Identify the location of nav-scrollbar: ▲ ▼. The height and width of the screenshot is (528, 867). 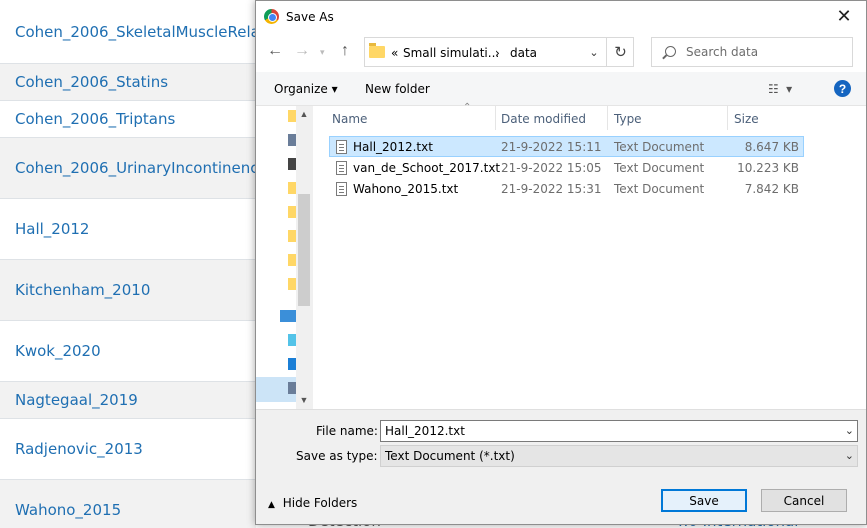
(304, 257).